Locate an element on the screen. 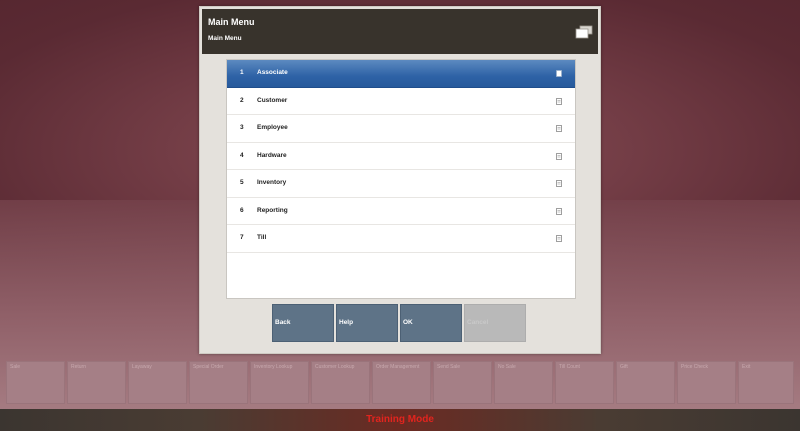 This screenshot has width=800, height=431. function-key: Sale is located at coordinates (35, 382).